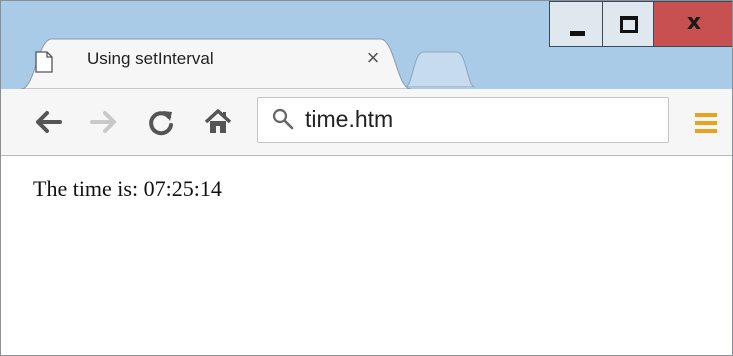 Image resolution: width=733 pixels, height=356 pixels. I want to click on tab-background, so click(216, 63).